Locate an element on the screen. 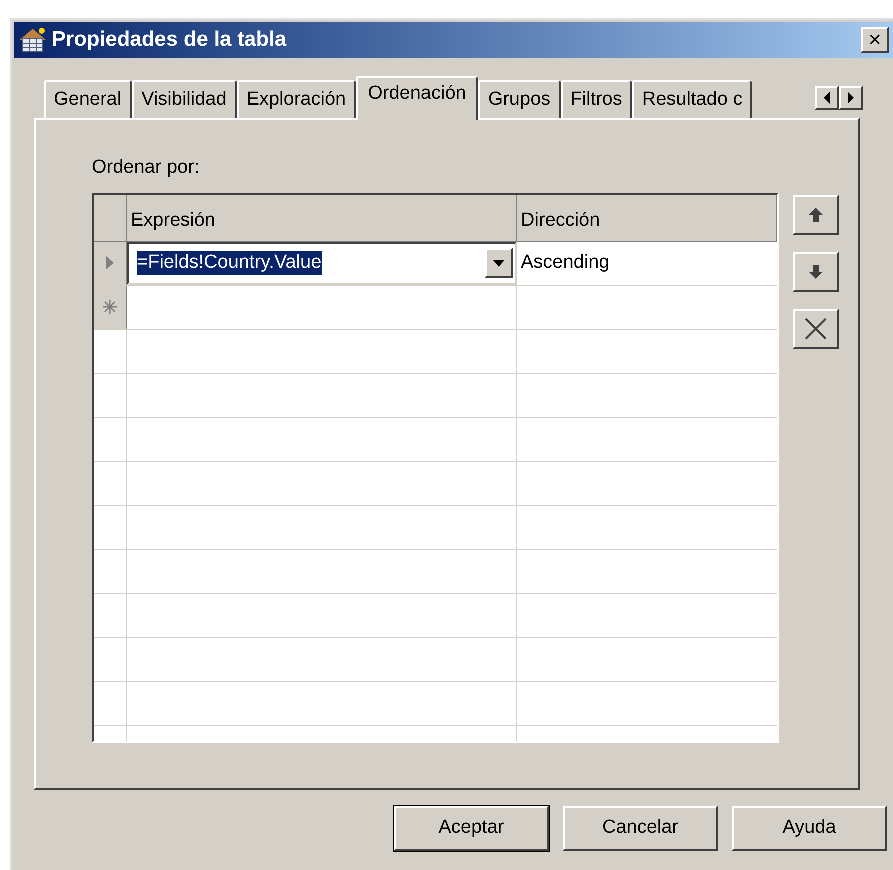 The image size is (893, 870). close-button: × is located at coordinates (875, 40).